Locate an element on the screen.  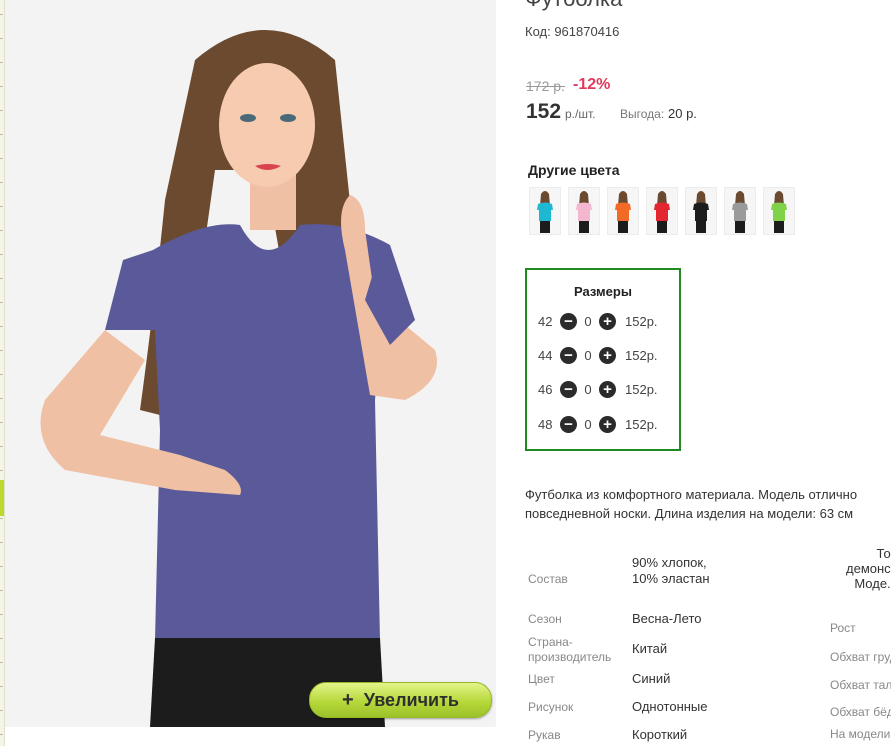
color-swatches is located at coordinates (662, 211).